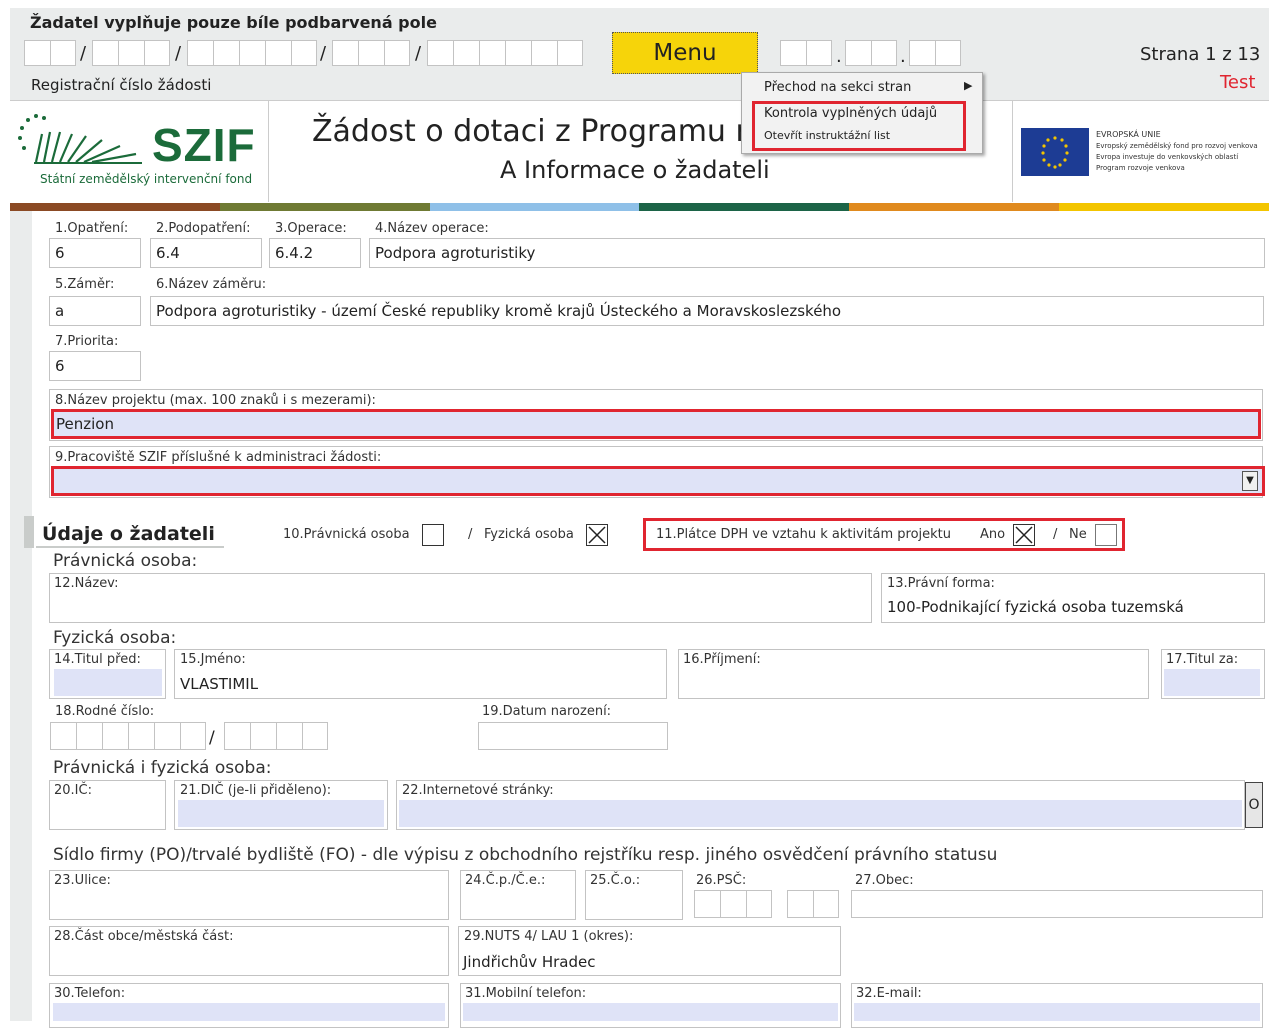 The image size is (1269, 1028). Describe the element at coordinates (95, 253) in the screenshot. I see `opatreni-field: 6` at that location.